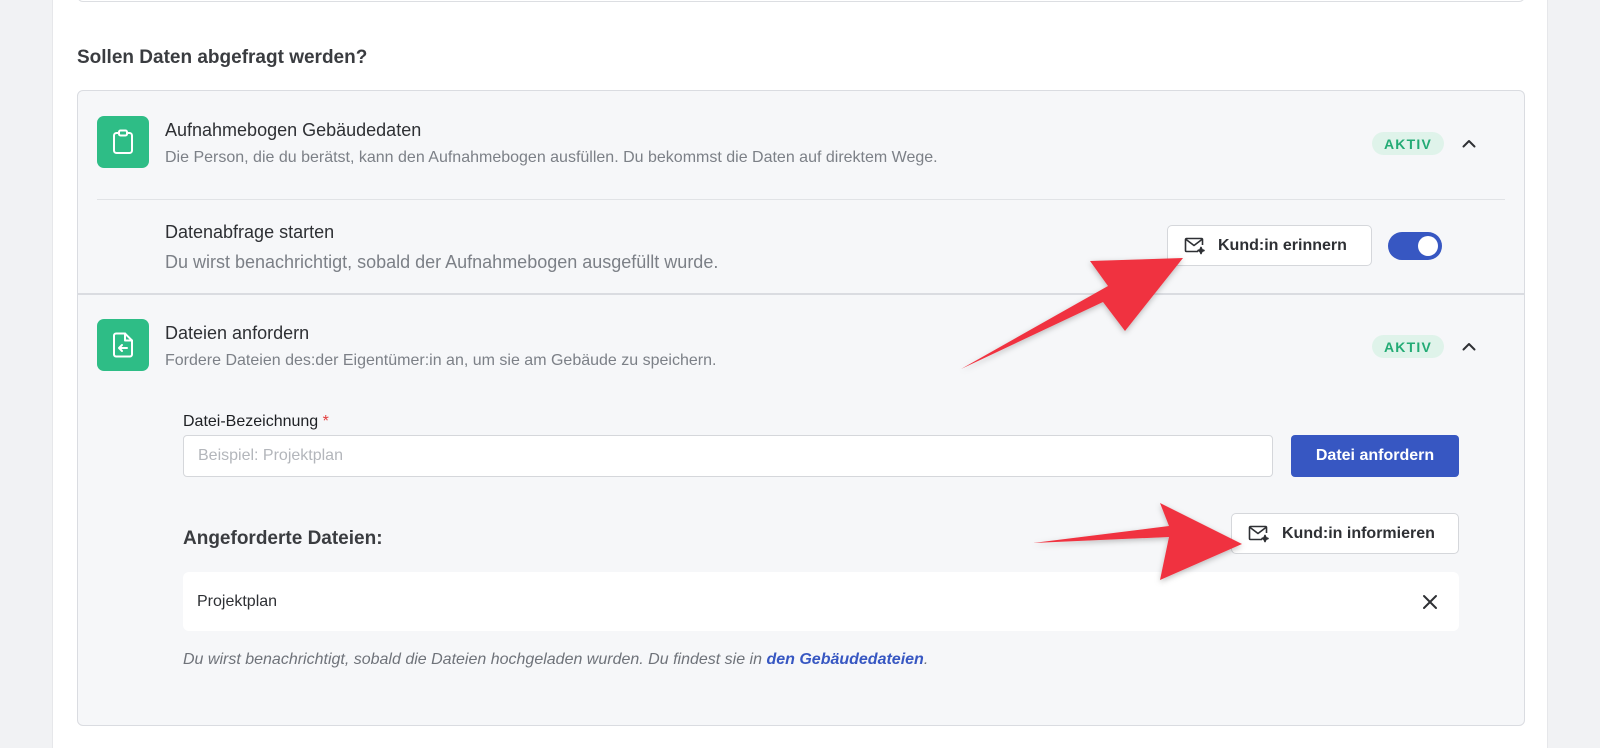 The height and width of the screenshot is (748, 1600). What do you see at coordinates (325, 421) in the screenshot?
I see `required-mark: *` at bounding box center [325, 421].